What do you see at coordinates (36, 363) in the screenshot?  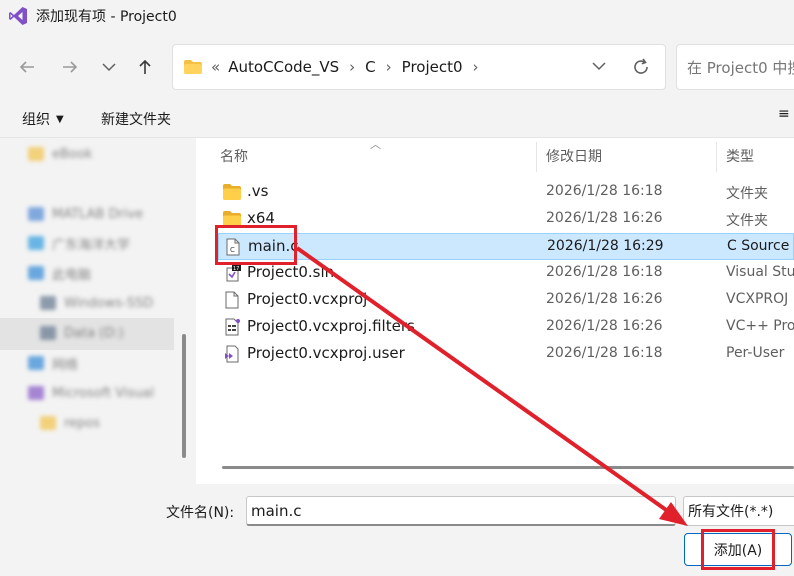 I see `network-icon` at bounding box center [36, 363].